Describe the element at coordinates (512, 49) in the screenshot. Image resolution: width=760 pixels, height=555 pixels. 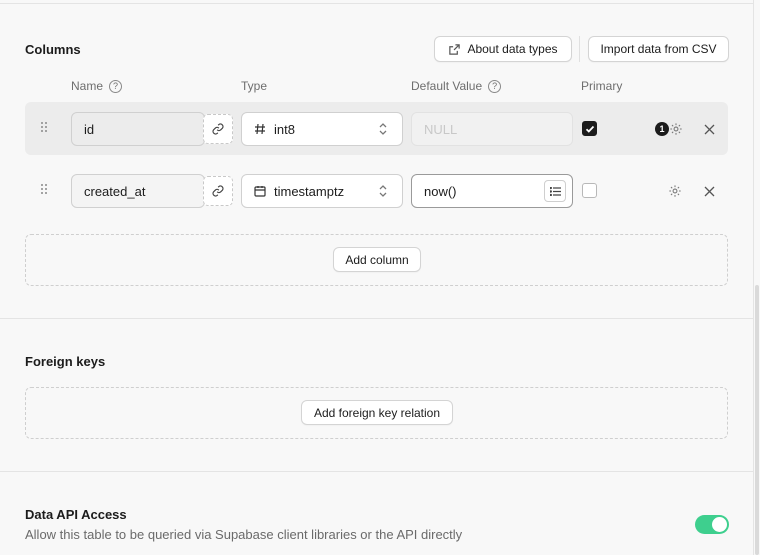
I see `about-data-types-label: About data types` at that location.